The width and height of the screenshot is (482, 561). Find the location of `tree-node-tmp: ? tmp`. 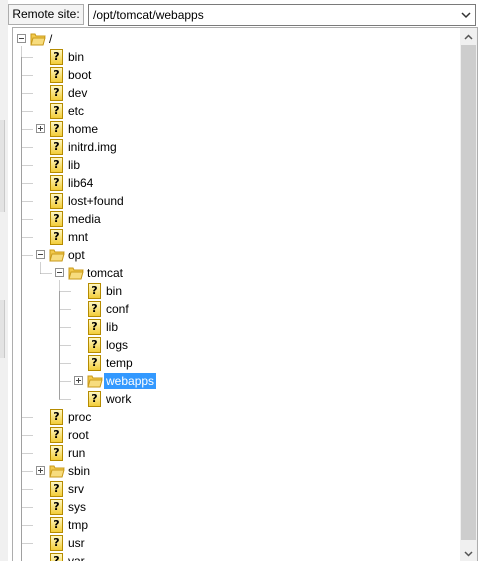

tree-node-tmp: ? tmp is located at coordinates (233, 525).